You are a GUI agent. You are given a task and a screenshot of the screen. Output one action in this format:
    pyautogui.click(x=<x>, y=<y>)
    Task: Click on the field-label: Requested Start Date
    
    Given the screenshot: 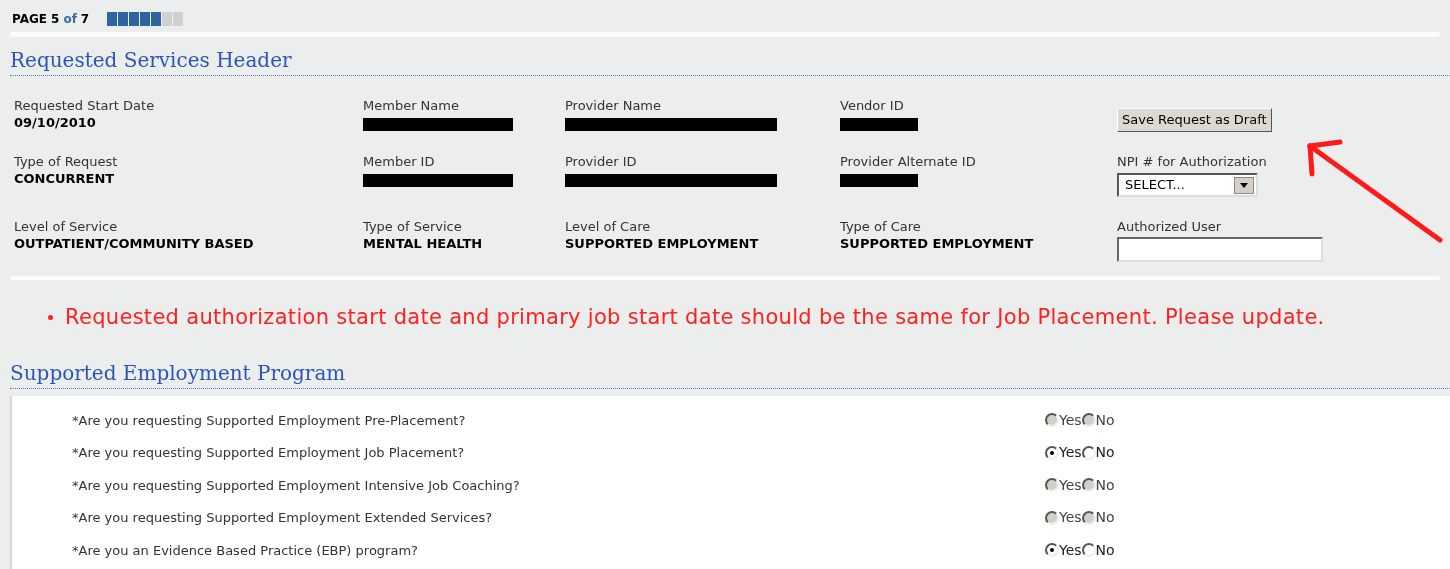 What is the action you would take?
    pyautogui.click(x=84, y=106)
    